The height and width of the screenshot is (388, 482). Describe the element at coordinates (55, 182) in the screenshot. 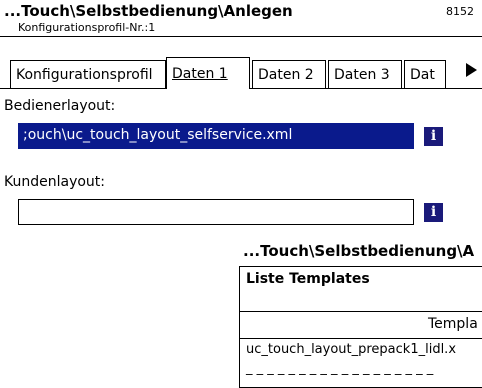

I see `customer-layout-label: Kundenlayout:` at that location.